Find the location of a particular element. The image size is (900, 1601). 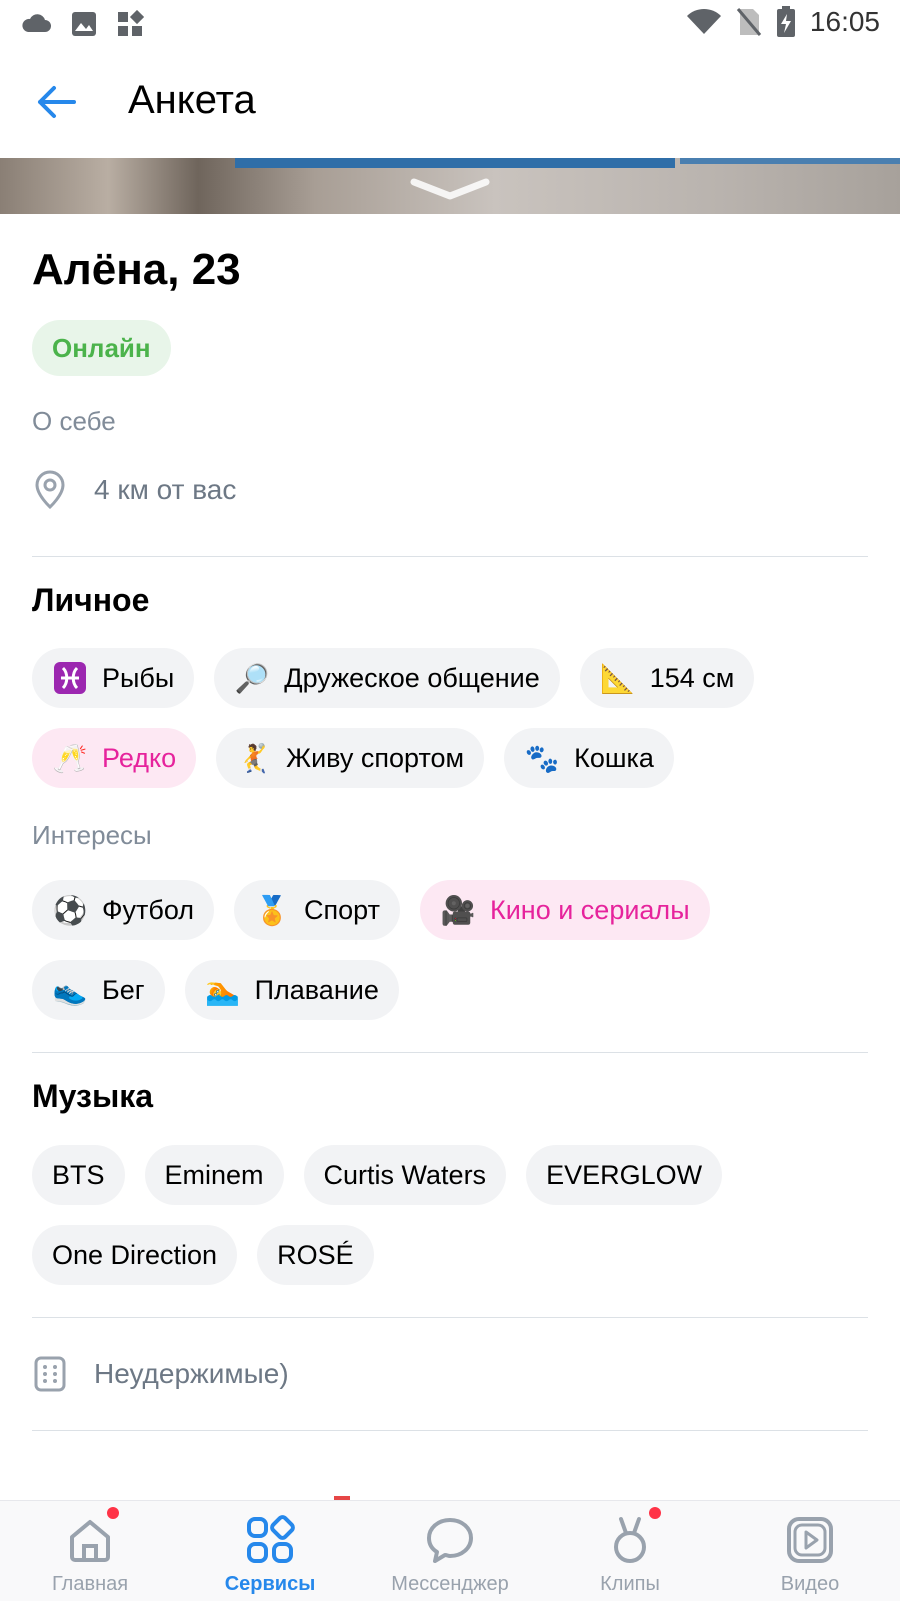

section-title-music: Музыка is located at coordinates (93, 1096).